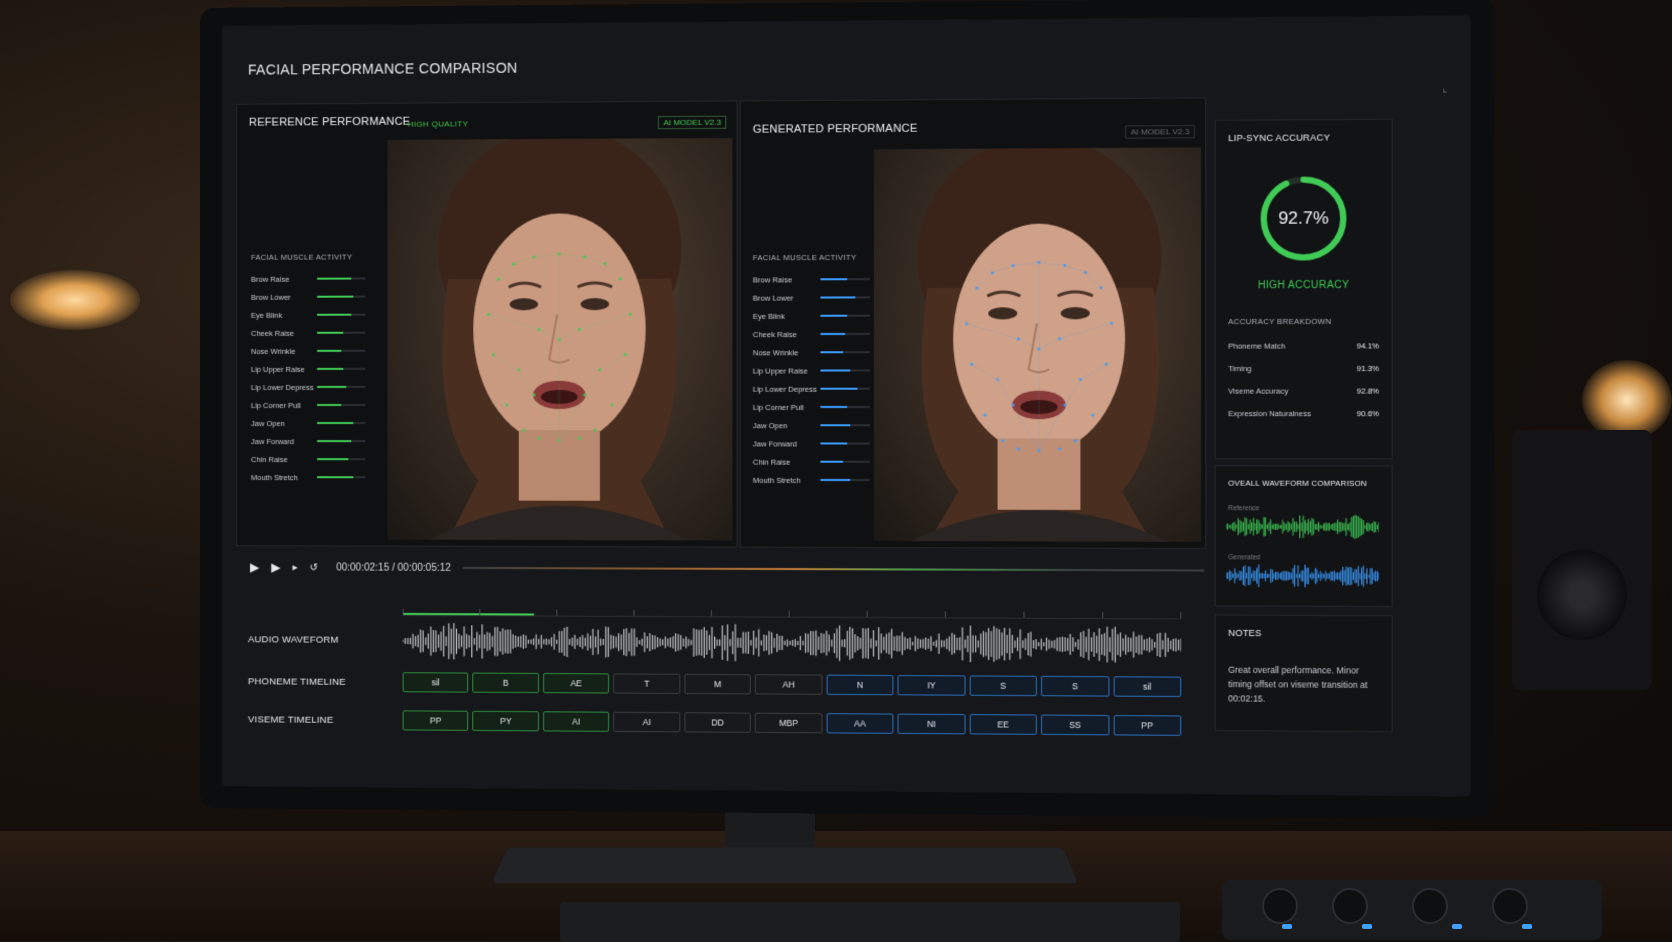 The image size is (1672, 942). I want to click on muscle-row: Nose Wrinkle, so click(814, 352).